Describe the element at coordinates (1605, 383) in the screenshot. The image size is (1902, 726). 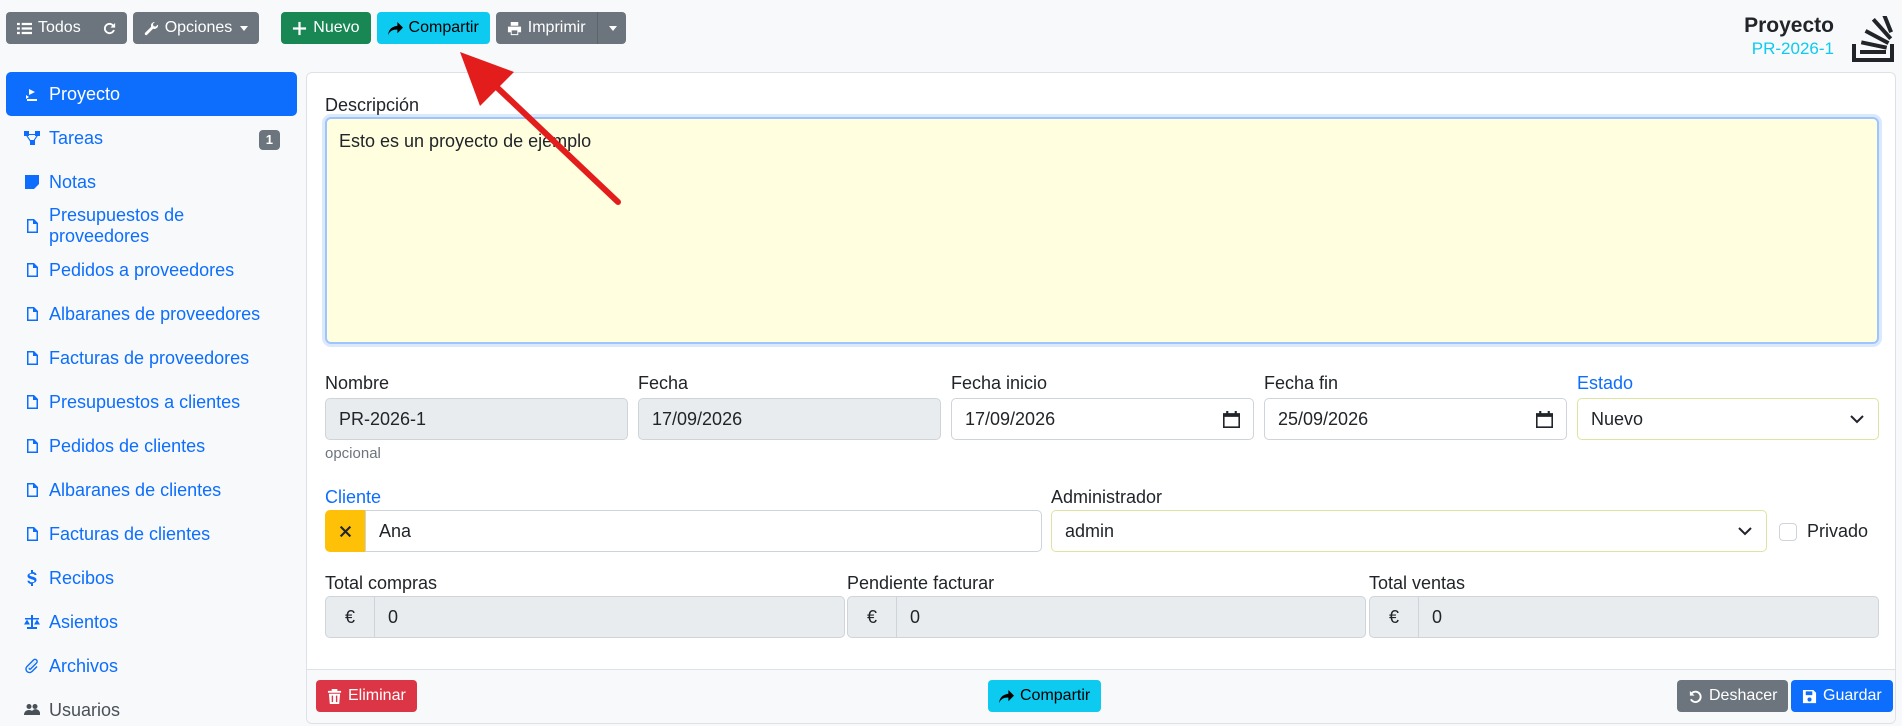
I see `status-label: Estado` at that location.